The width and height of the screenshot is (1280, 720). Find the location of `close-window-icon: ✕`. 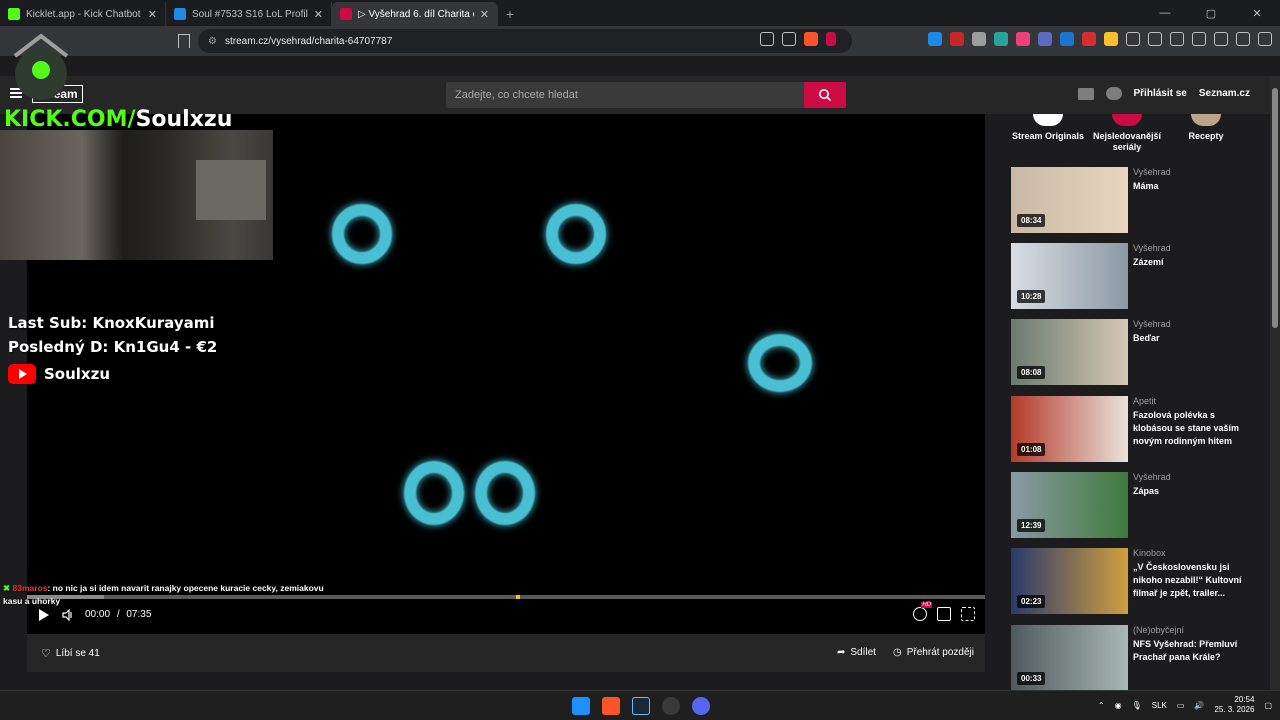

close-window-icon: ✕ is located at coordinates (1257, 13).